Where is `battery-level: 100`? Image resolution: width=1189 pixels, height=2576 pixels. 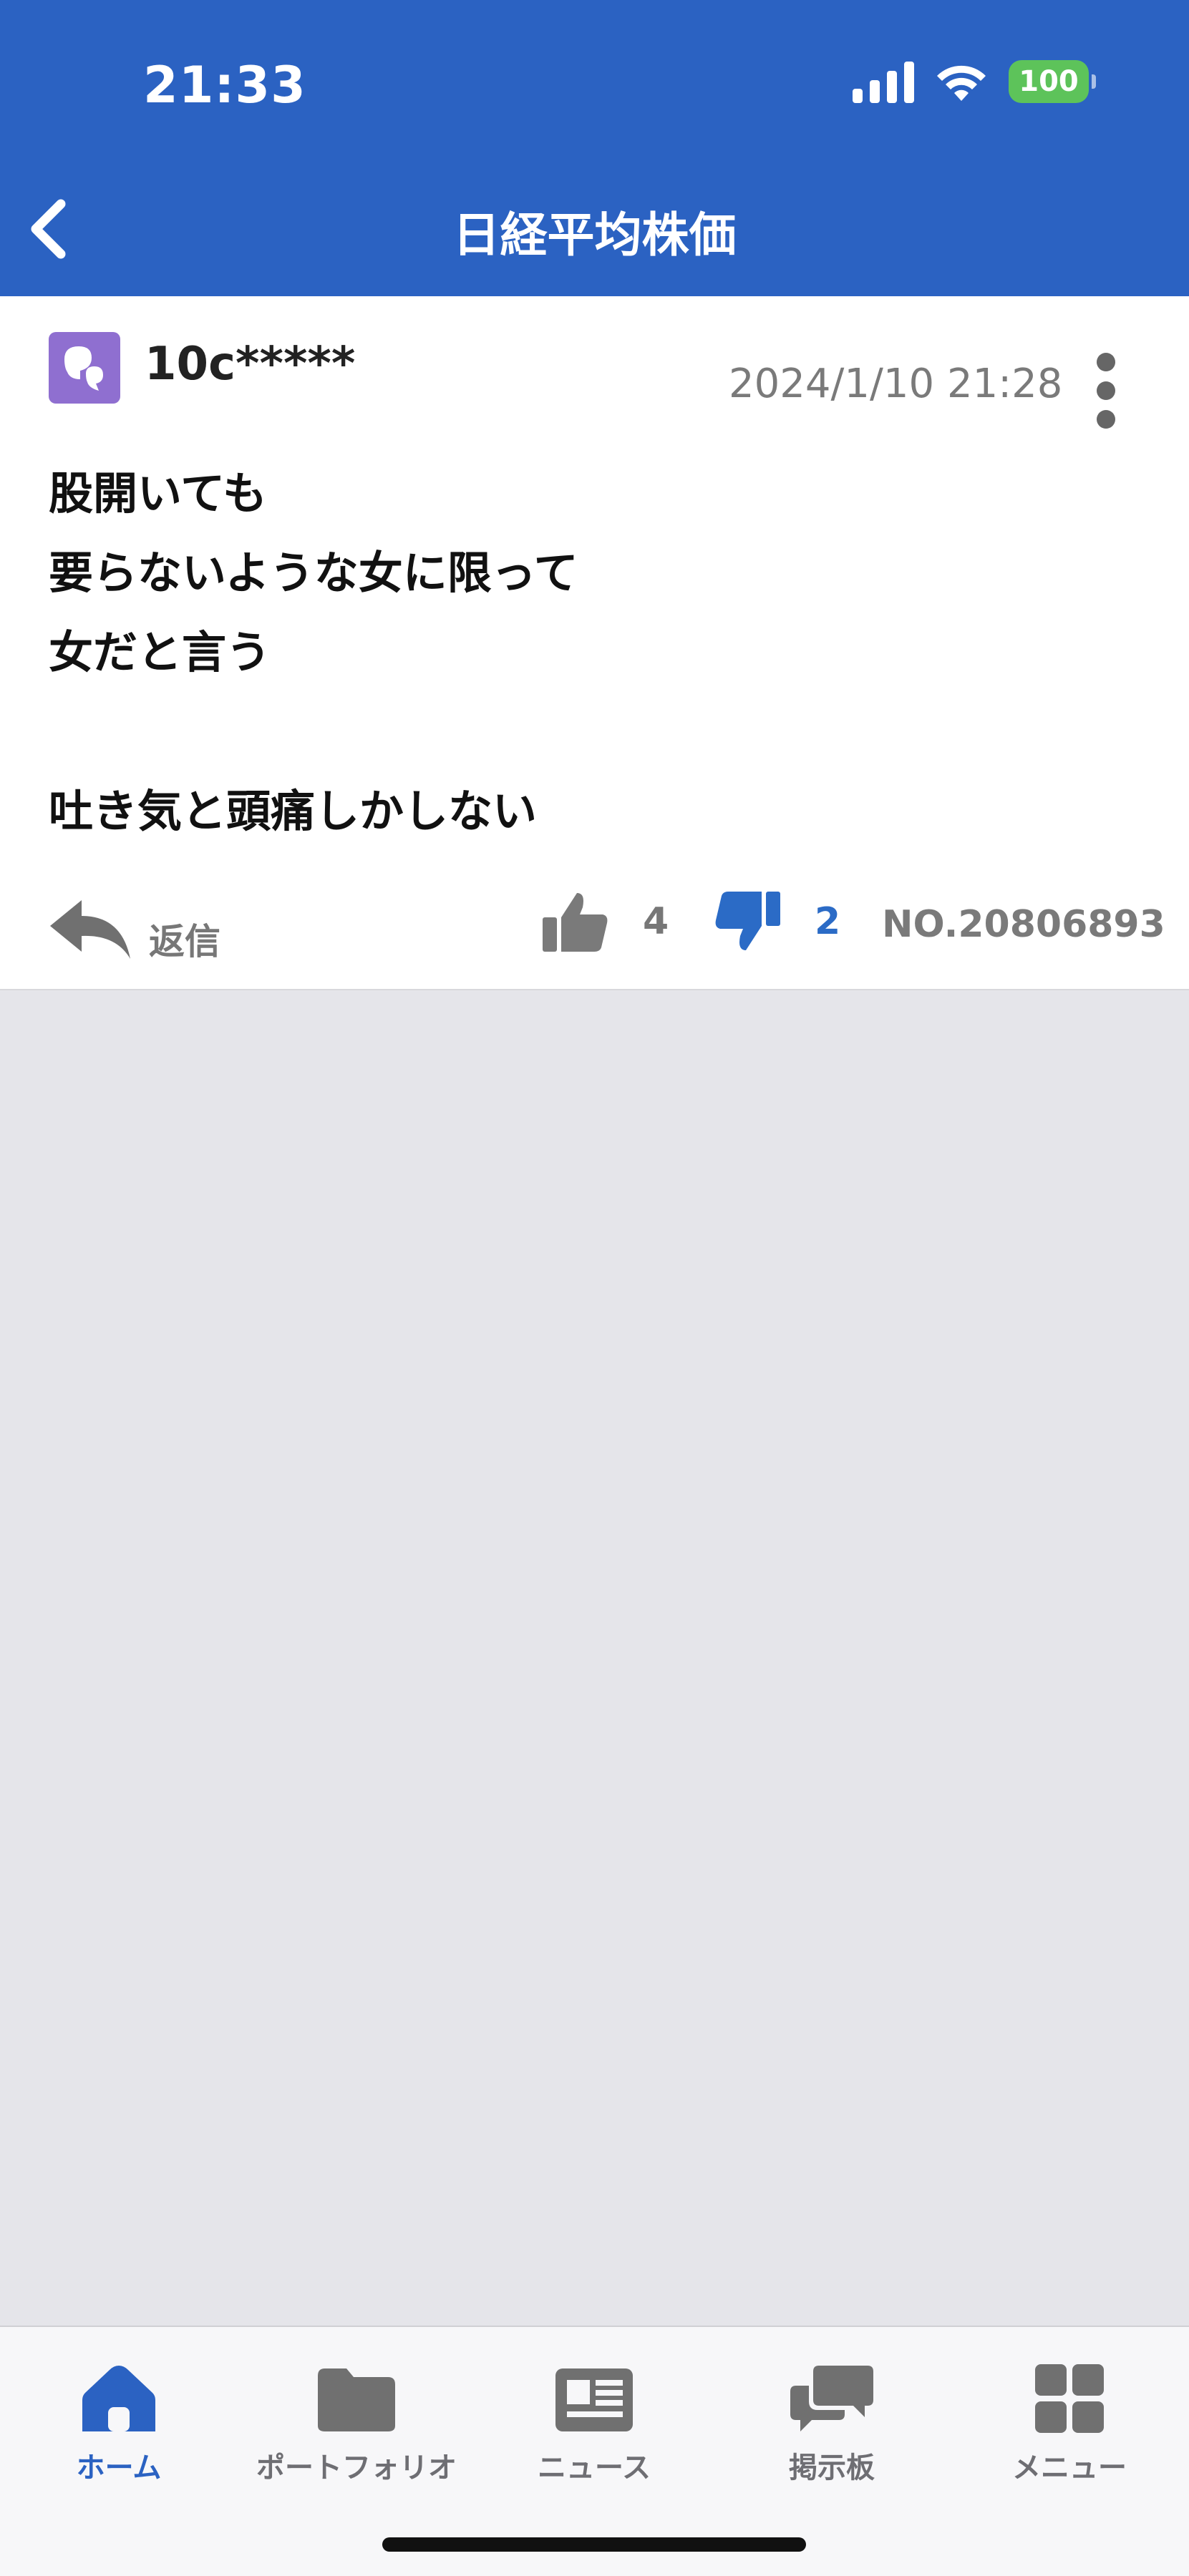 battery-level: 100 is located at coordinates (1049, 81).